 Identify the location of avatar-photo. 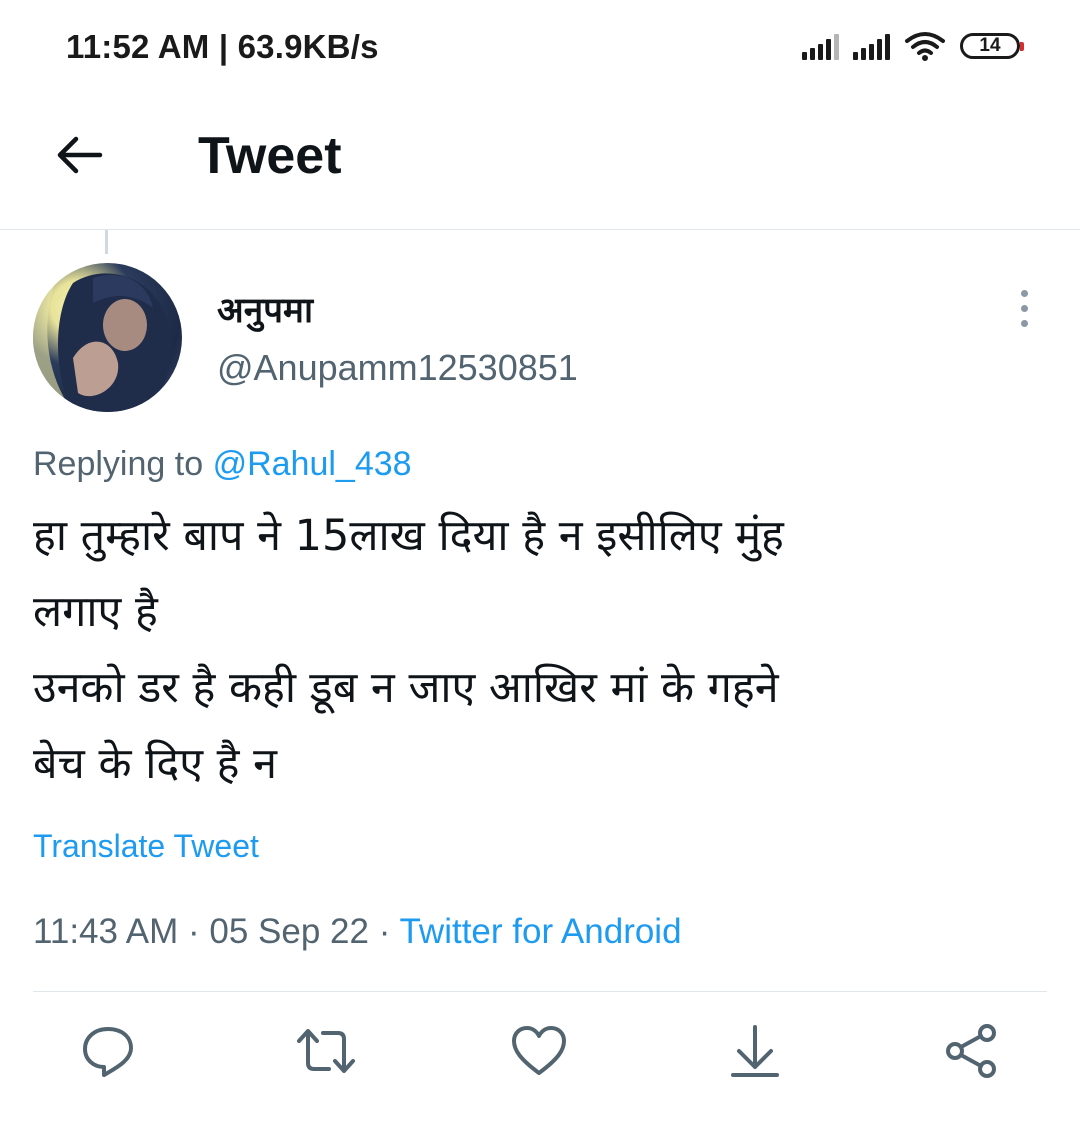
(102, 337).